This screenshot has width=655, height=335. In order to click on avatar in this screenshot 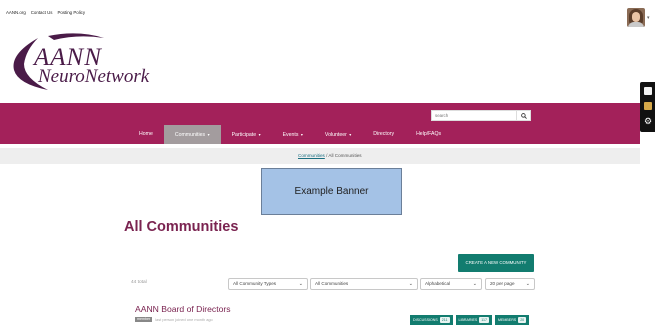, I will do `click(636, 17)`.